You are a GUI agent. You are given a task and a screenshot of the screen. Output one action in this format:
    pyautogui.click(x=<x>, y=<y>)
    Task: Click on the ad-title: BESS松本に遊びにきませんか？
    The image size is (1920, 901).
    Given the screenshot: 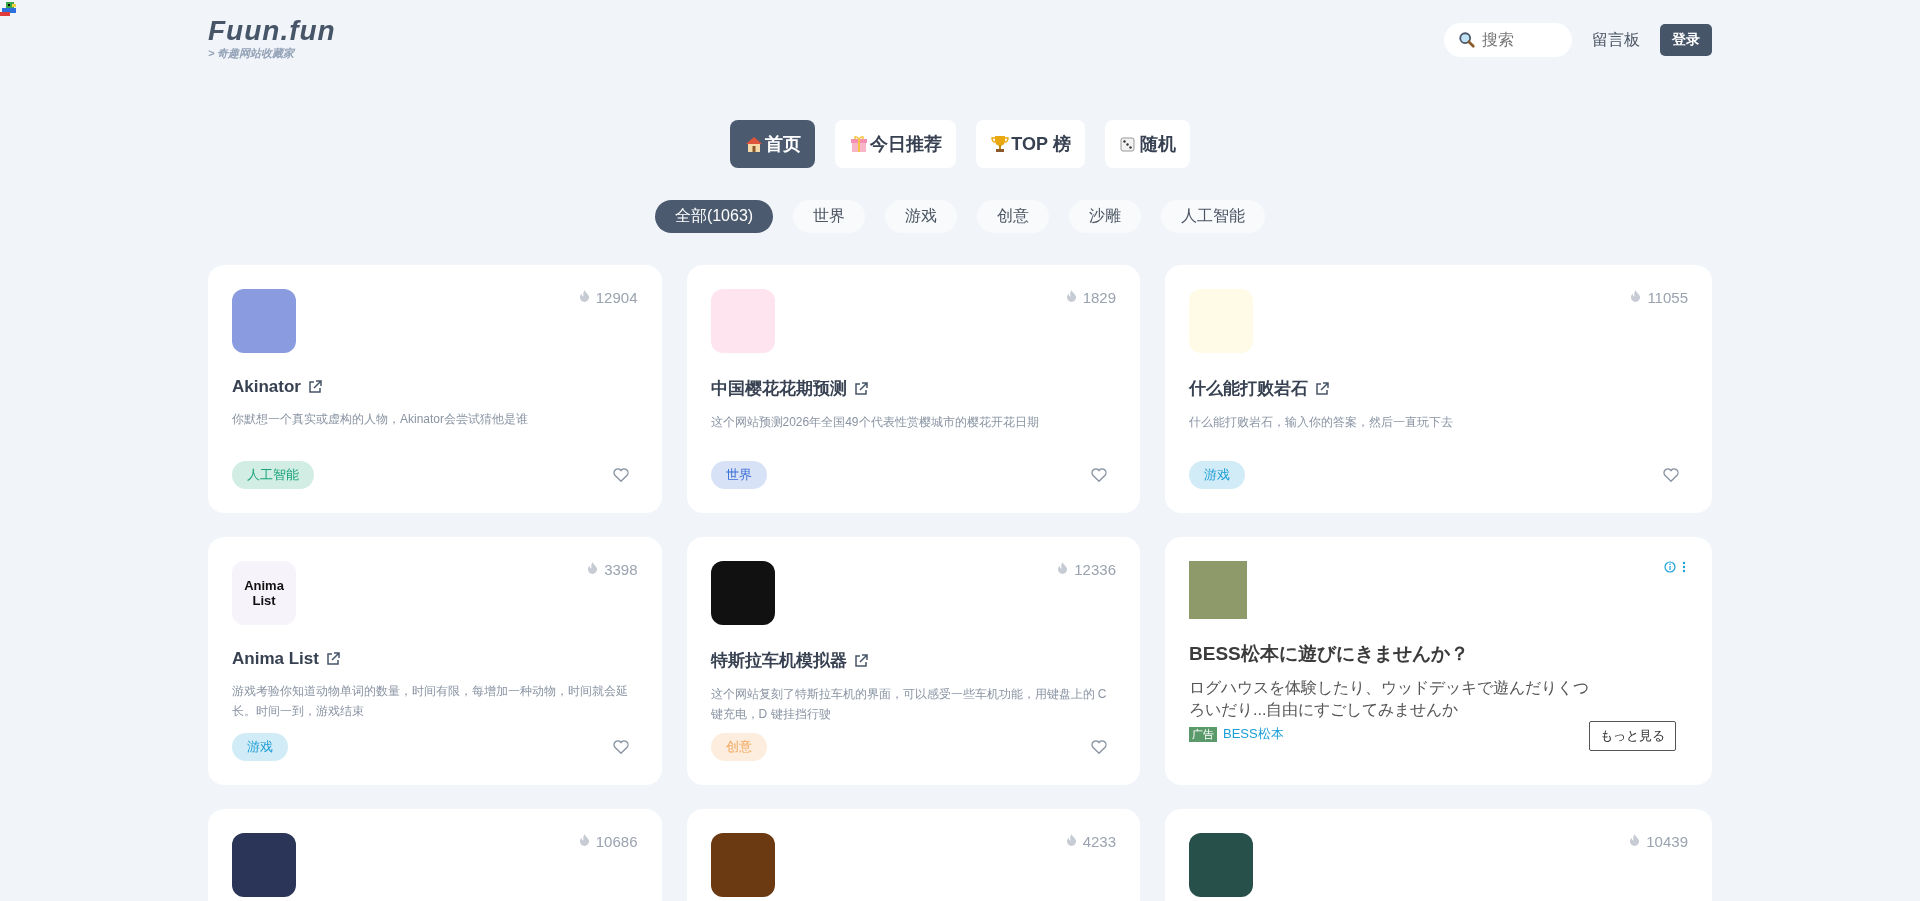 What is the action you would take?
    pyautogui.click(x=1438, y=654)
    